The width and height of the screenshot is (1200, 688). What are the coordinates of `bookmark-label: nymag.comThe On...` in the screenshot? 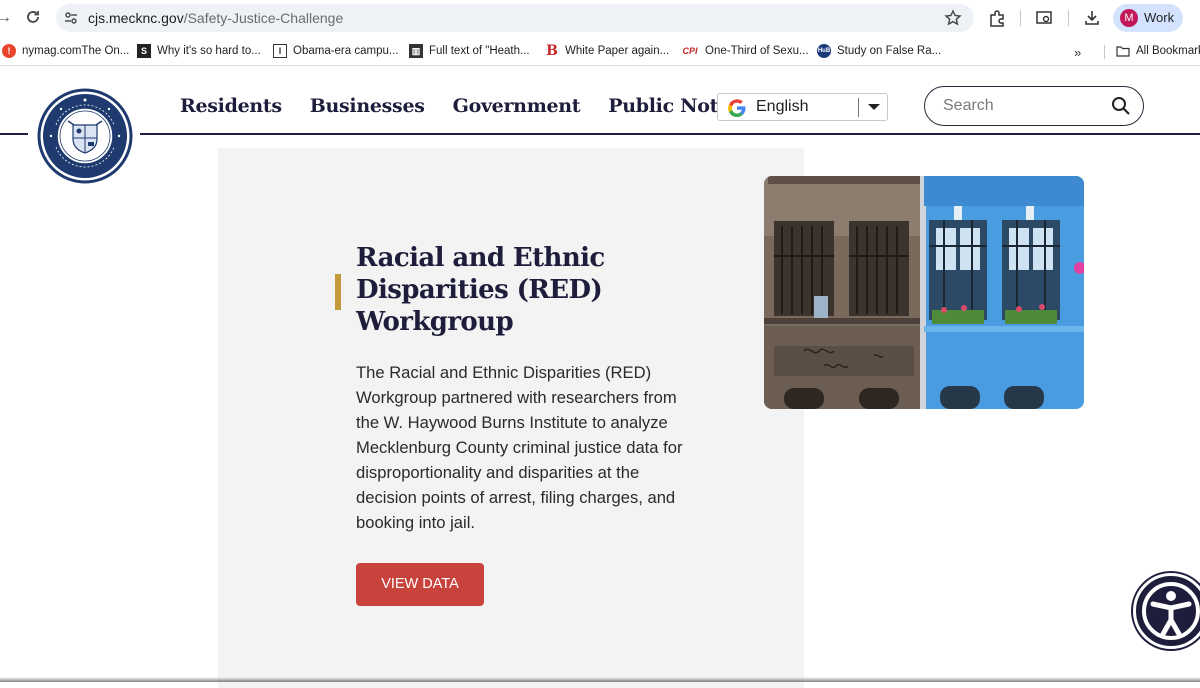 It's located at (76, 51).